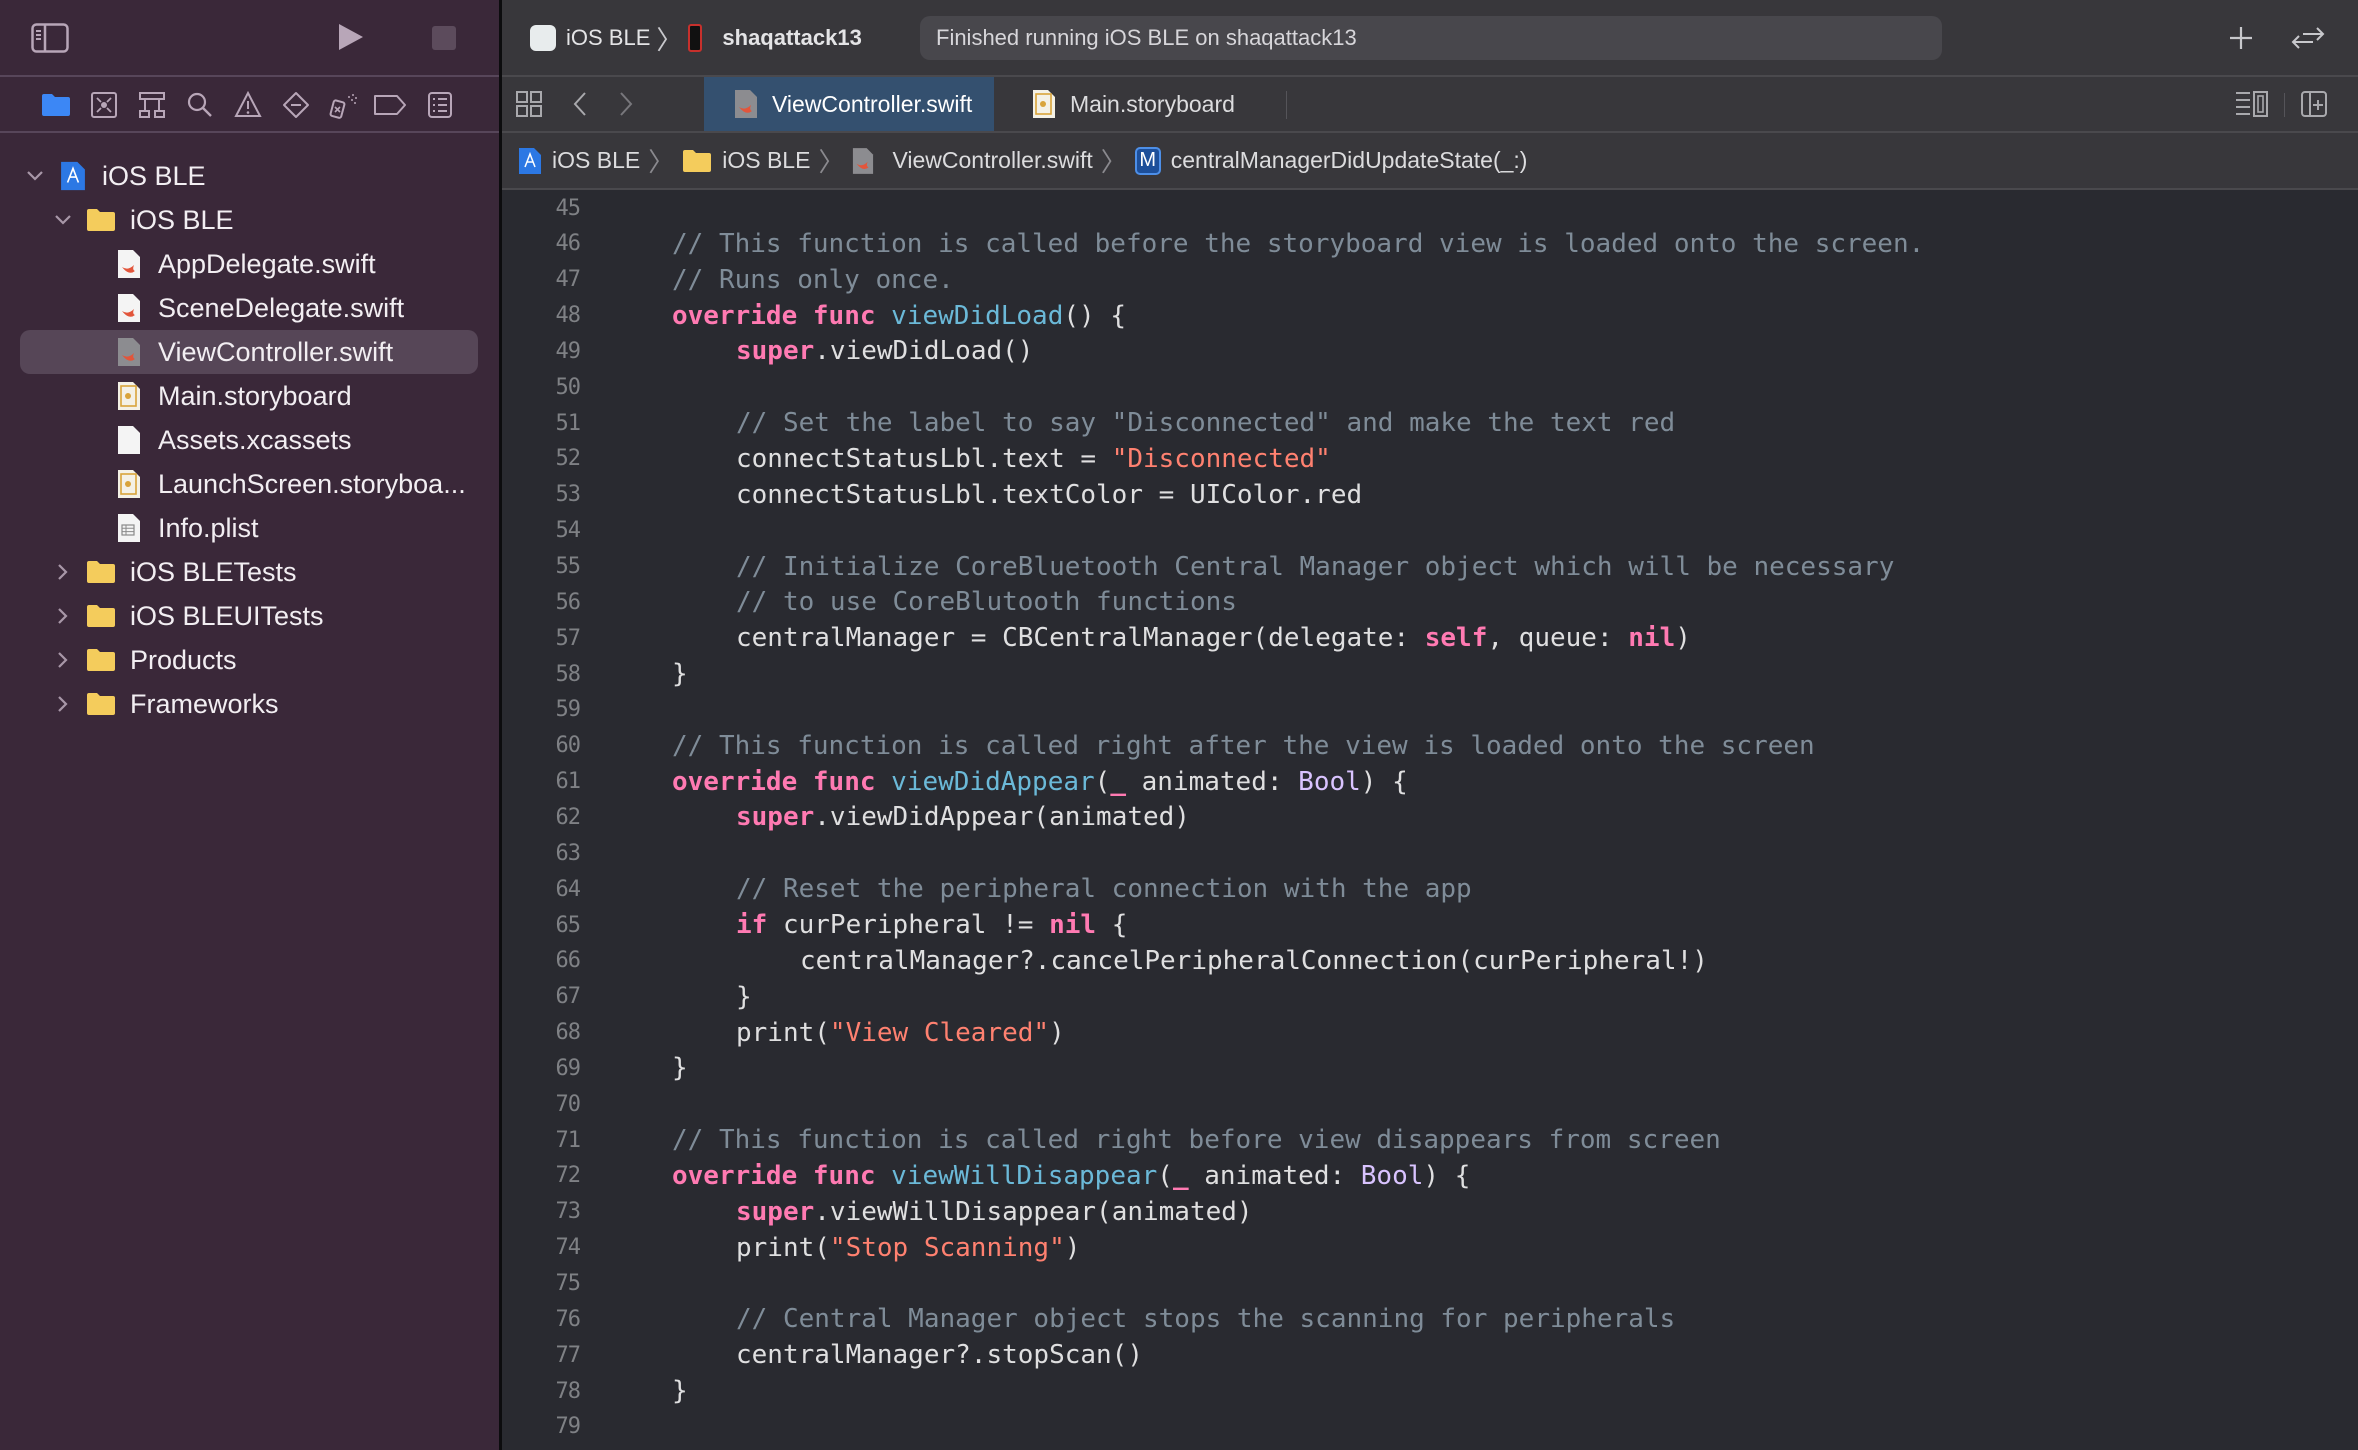 This screenshot has height=1450, width=2358. Describe the element at coordinates (1430, 602) in the screenshot. I see `code-line: 56 // to use CoreBlutooth functions` at that location.